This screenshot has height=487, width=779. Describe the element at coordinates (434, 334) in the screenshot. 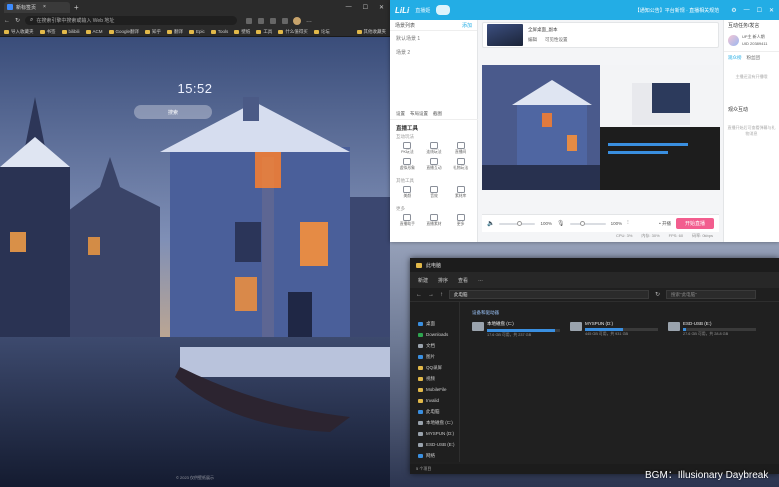

I see `sidebar-item: Downloads` at that location.